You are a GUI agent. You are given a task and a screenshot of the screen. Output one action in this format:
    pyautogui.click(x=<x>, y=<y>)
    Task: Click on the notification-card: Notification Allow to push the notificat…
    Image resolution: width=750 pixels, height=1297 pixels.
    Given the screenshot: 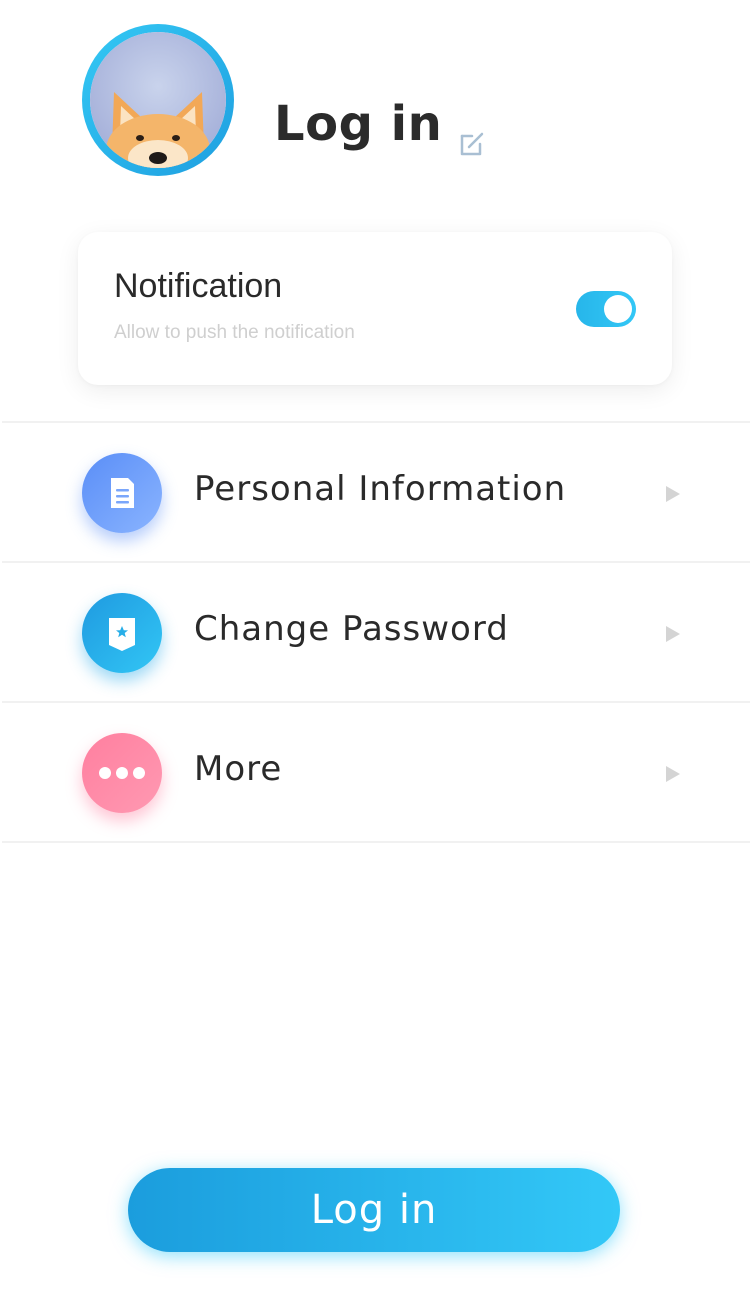 What is the action you would take?
    pyautogui.click(x=375, y=308)
    